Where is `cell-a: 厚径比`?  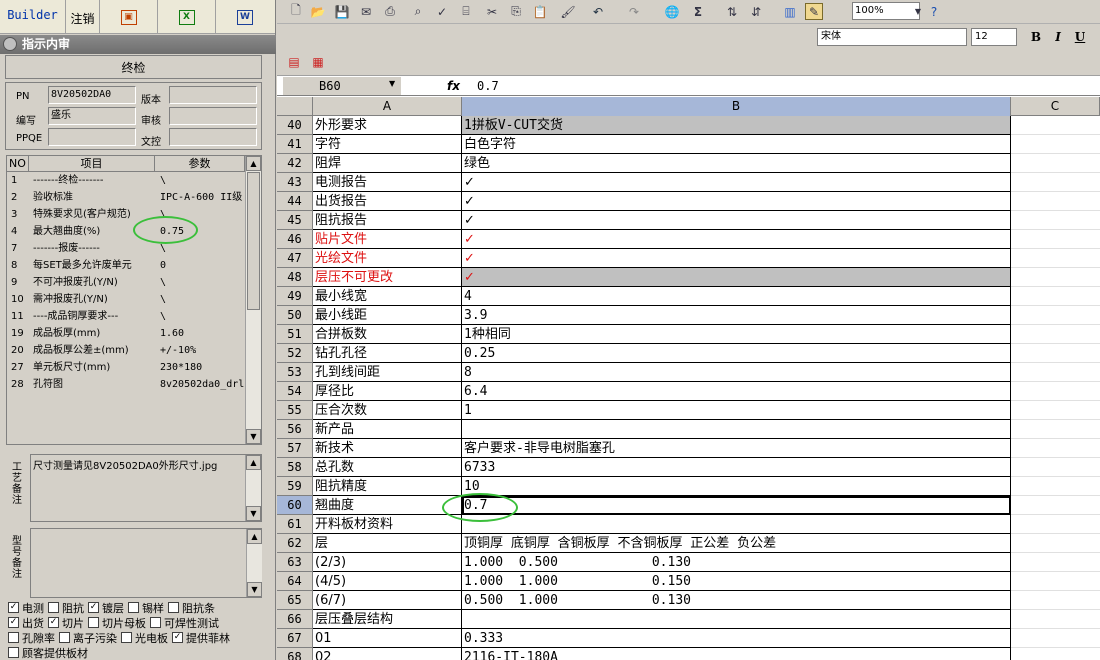 cell-a: 厚径比 is located at coordinates (387, 391).